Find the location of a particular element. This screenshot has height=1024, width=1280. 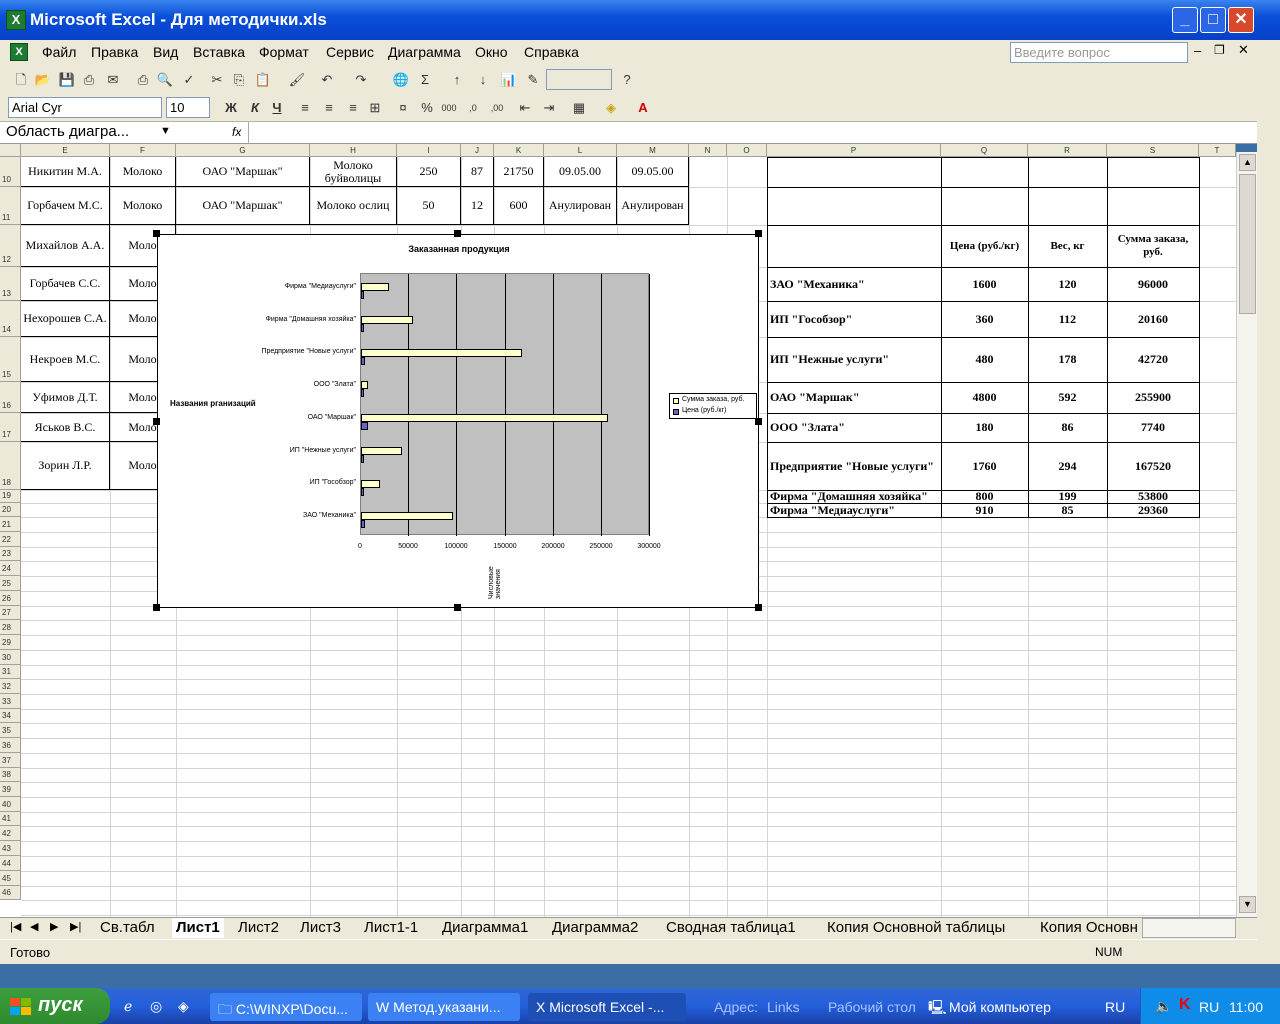

table-cell: Горбачем М.С. is located at coordinates (65, 206).